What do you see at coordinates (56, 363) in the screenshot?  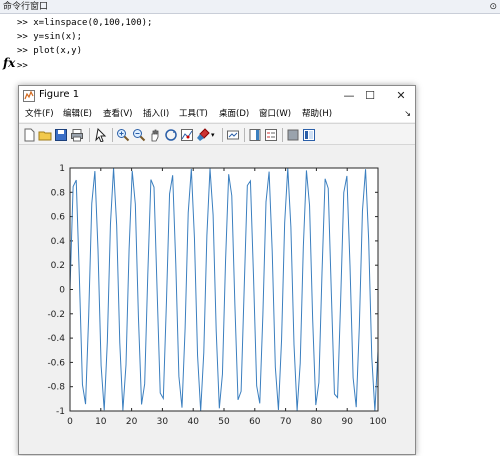 I see `y-tick-label: -0.6` at bounding box center [56, 363].